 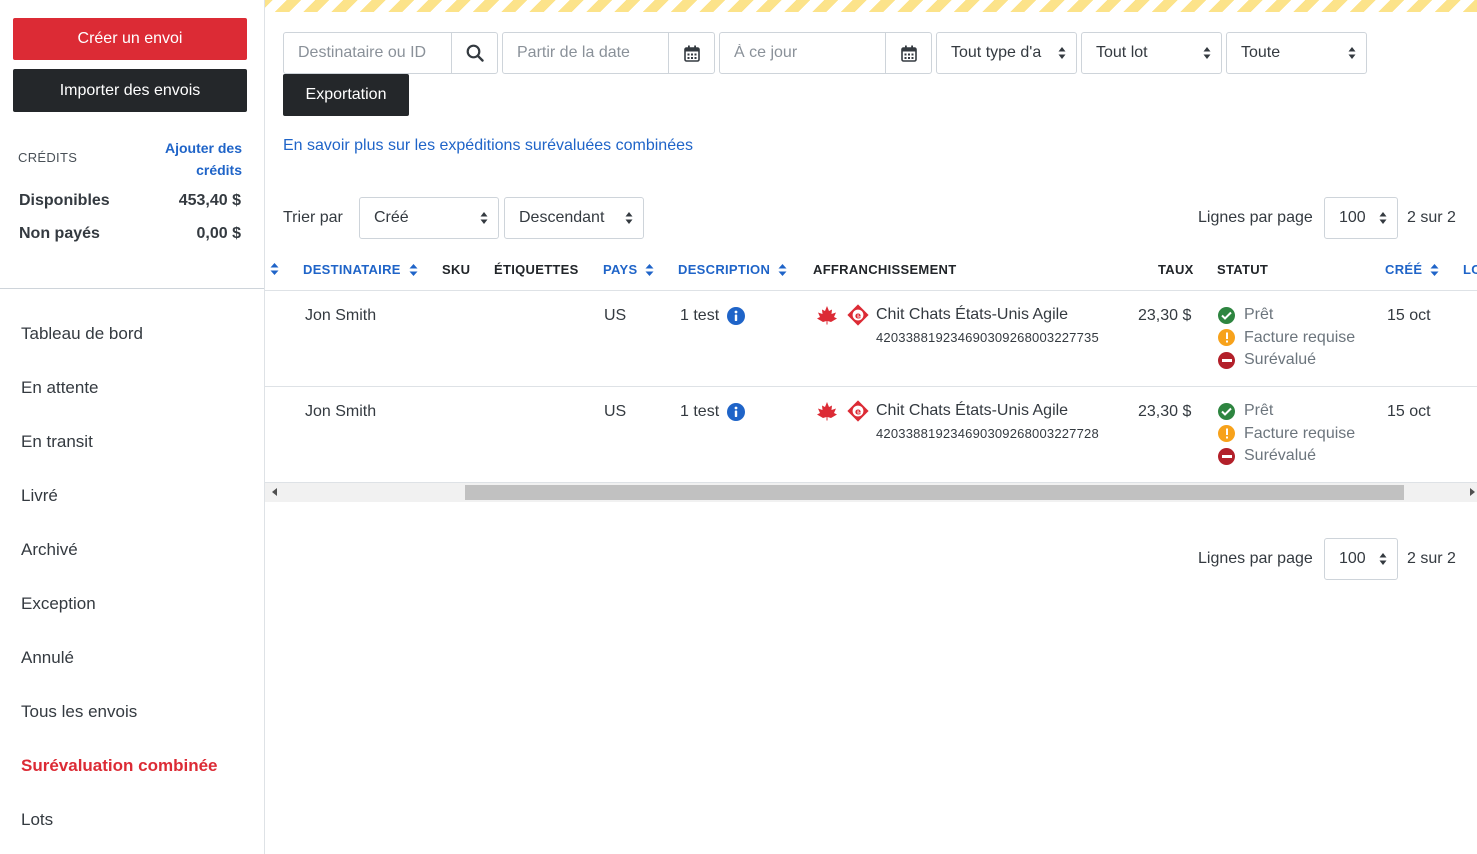 I want to click on sort-order-select: Descendant, so click(x=574, y=218).